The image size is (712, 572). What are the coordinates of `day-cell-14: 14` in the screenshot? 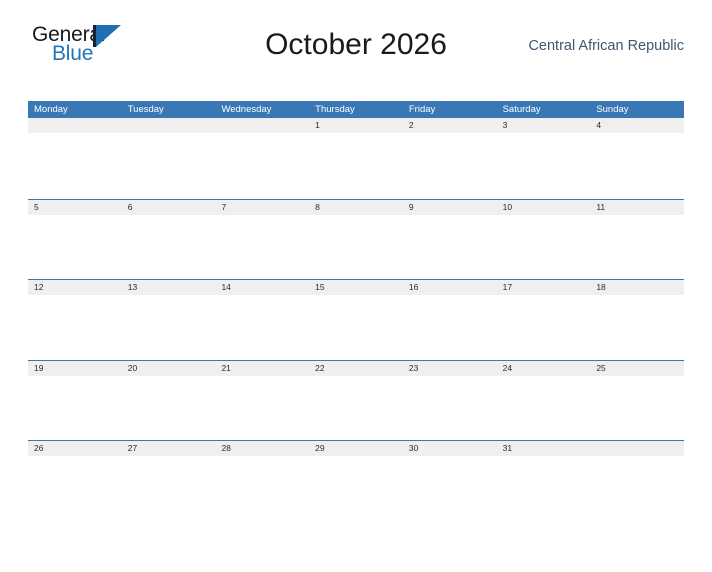 It's located at (262, 287).